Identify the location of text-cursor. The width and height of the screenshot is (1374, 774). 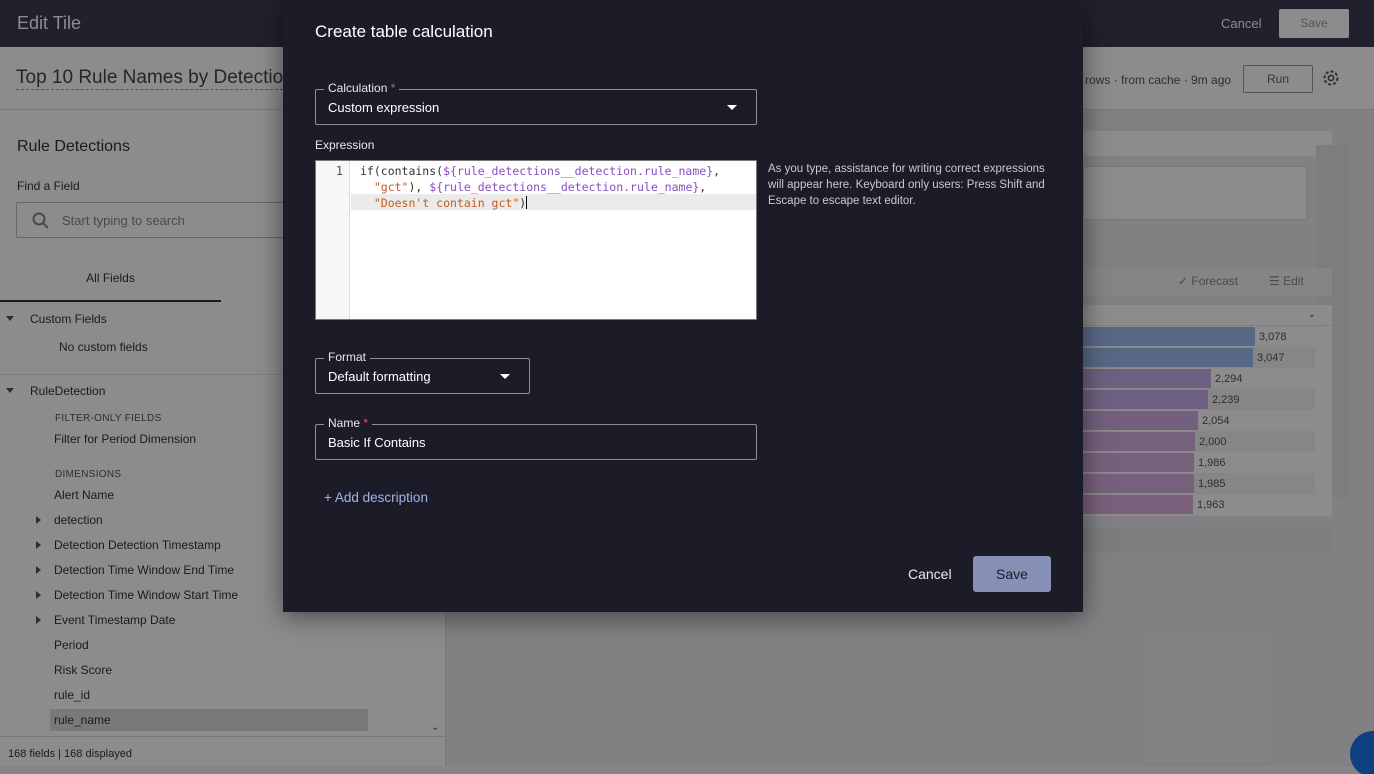
(527, 202).